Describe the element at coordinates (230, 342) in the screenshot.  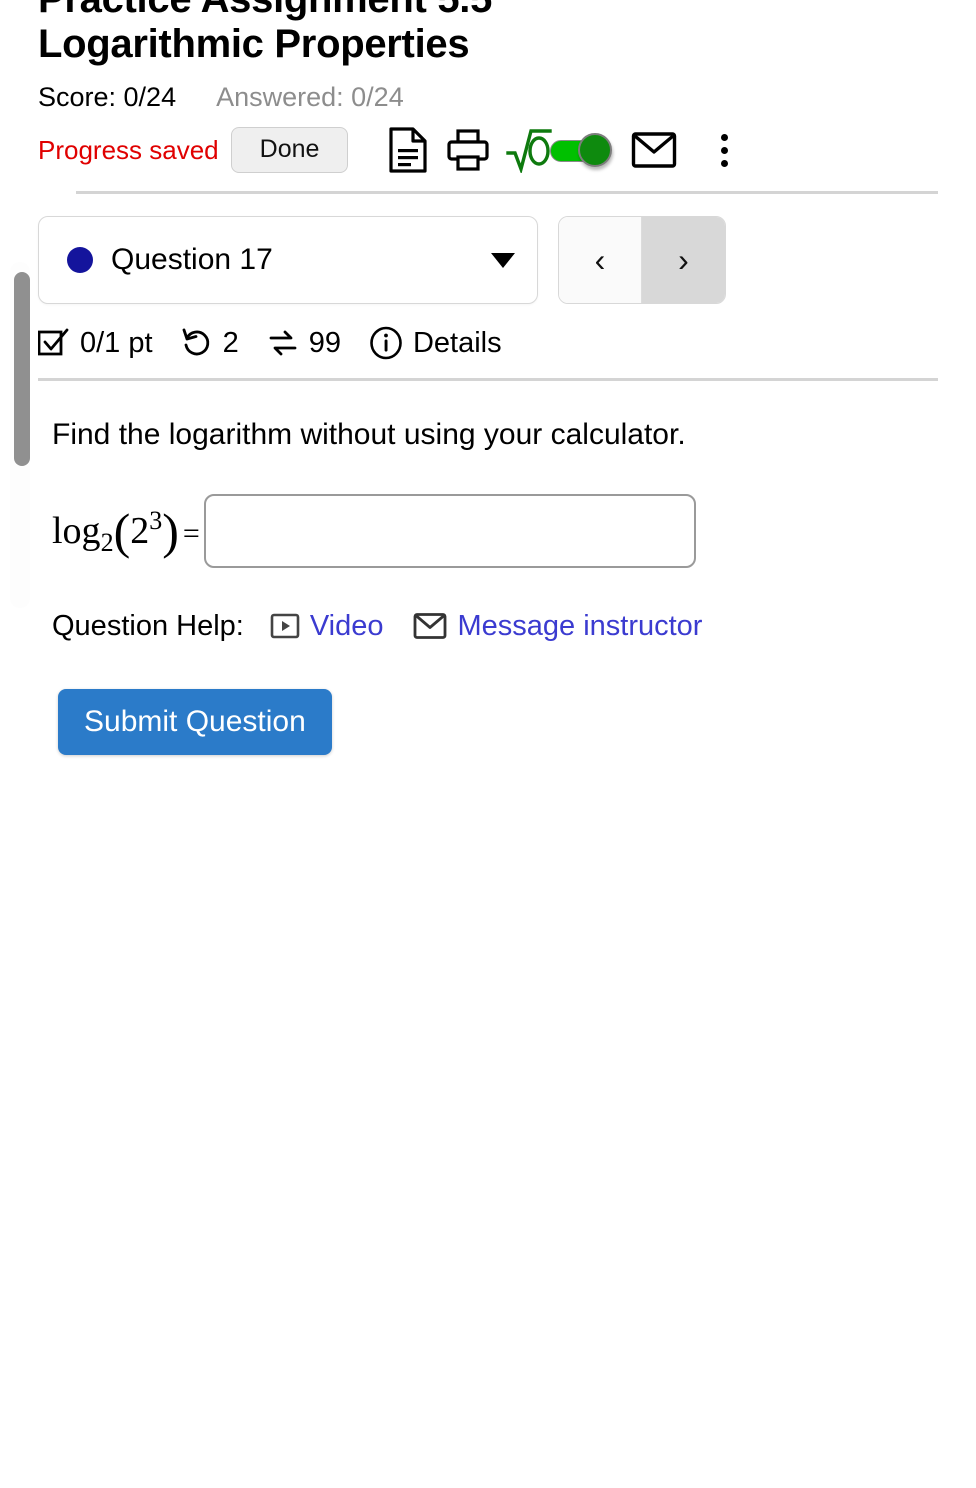
I see `attempts-label: 2` at that location.